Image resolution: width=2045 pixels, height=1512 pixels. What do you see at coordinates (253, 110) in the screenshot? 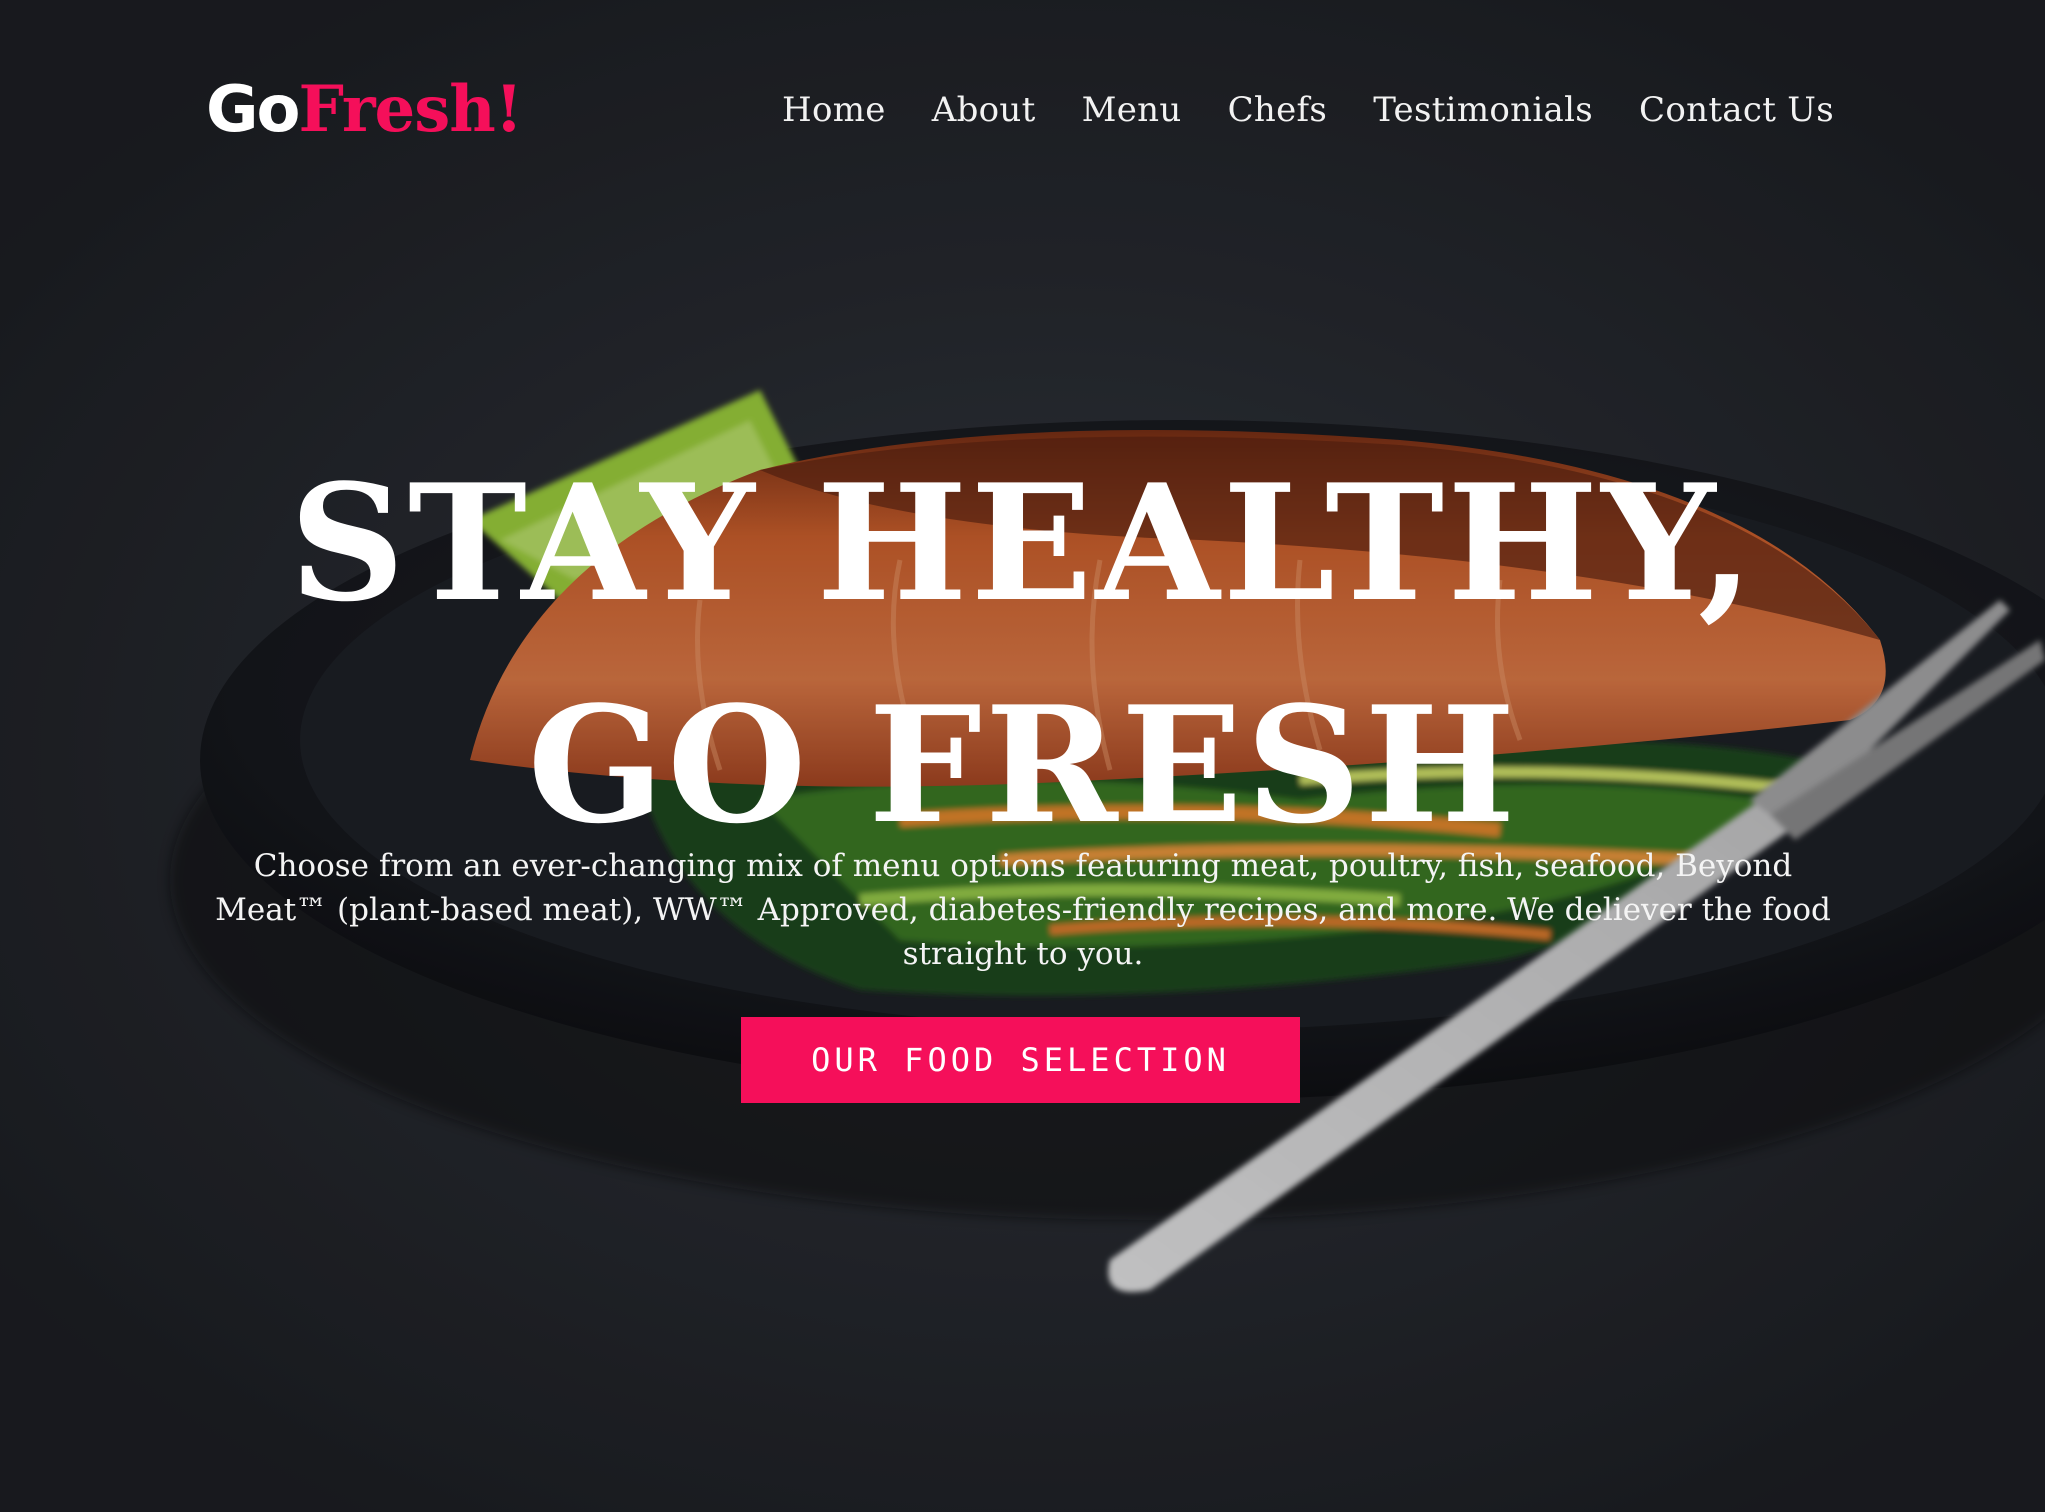
I see `logo-part-go: Go` at bounding box center [253, 110].